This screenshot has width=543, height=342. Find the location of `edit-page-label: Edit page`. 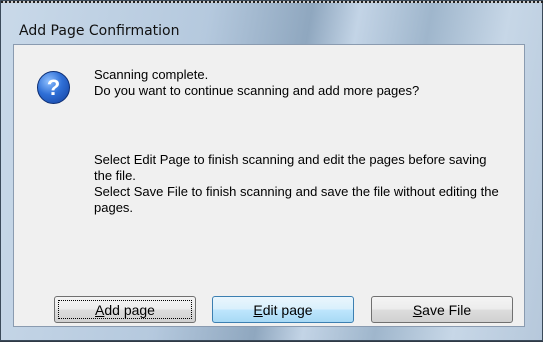

edit-page-label: Edit page is located at coordinates (283, 309).